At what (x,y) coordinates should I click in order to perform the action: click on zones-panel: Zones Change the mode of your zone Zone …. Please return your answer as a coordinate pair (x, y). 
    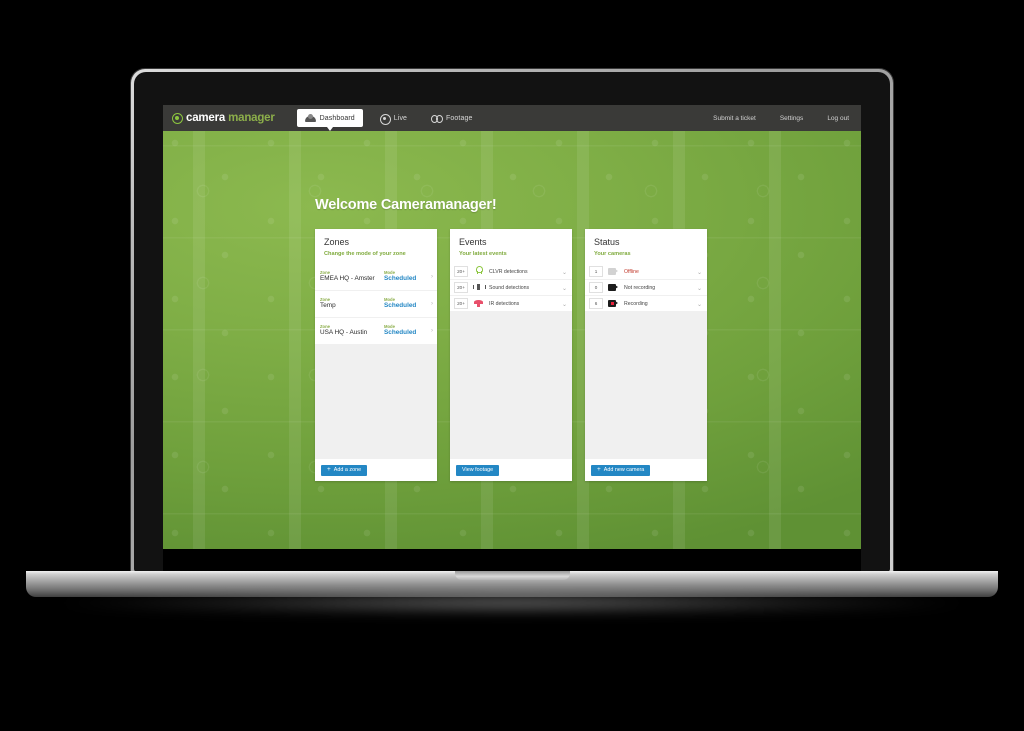
    Looking at the image, I should click on (376, 355).